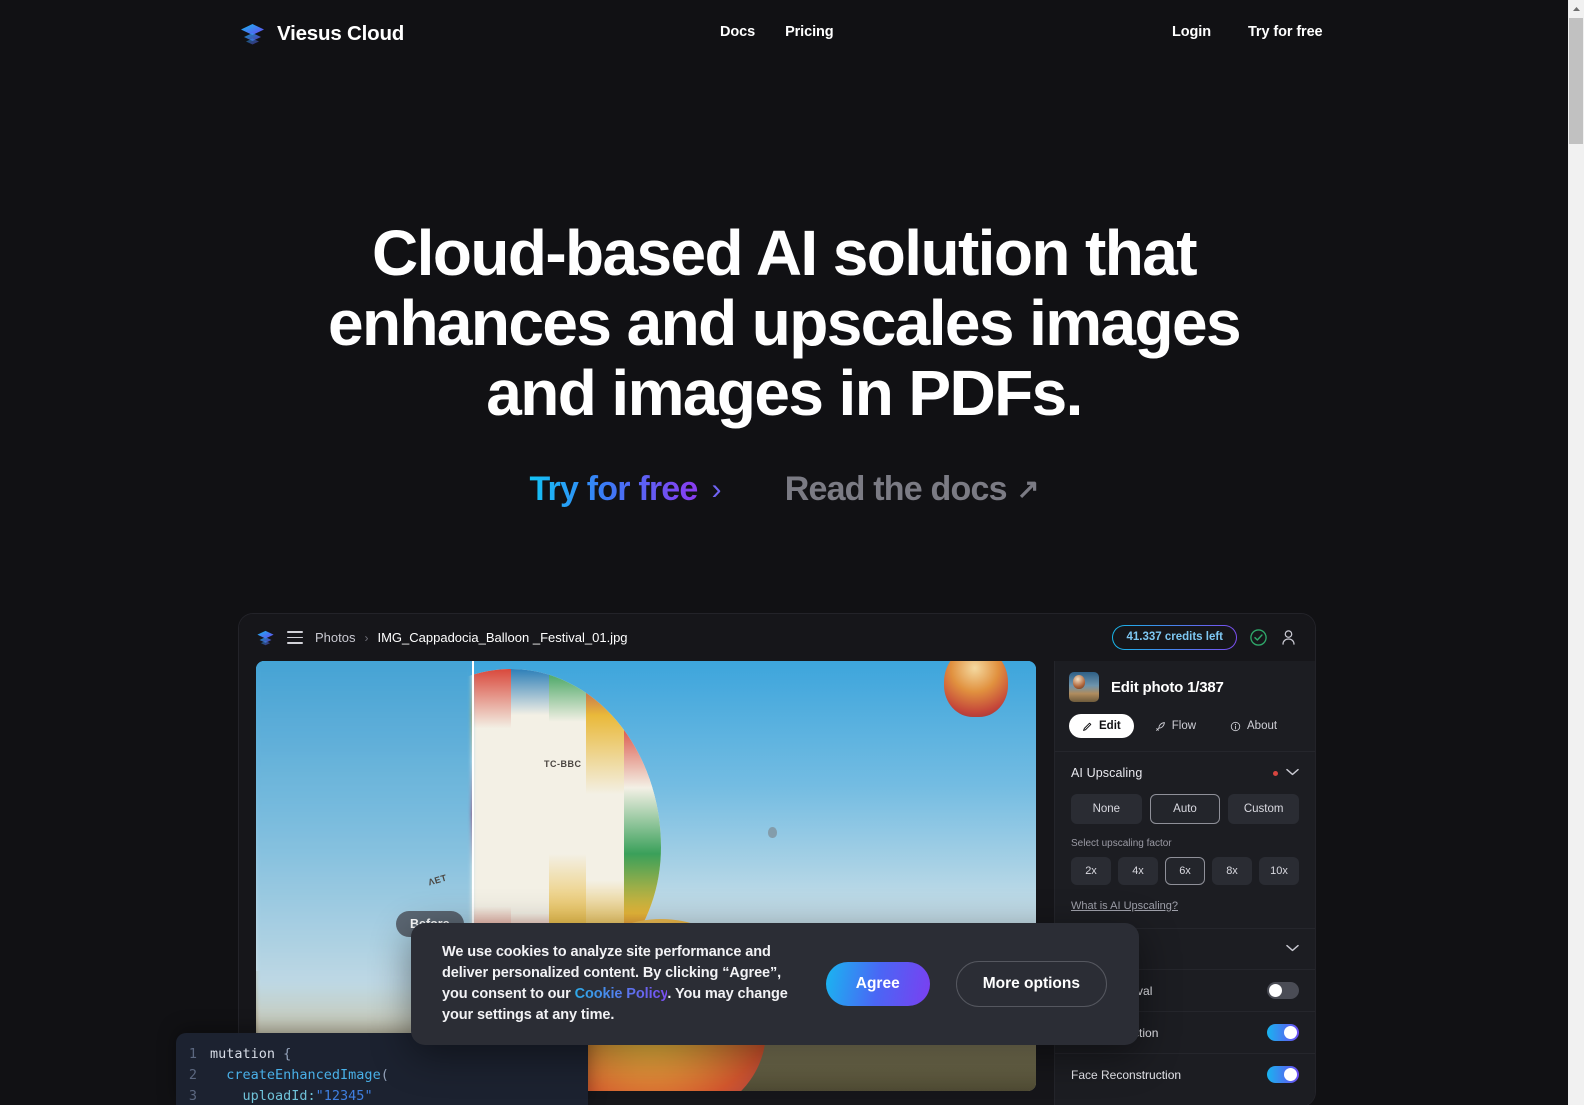 Image resolution: width=1584 pixels, height=1105 pixels. I want to click on nav-link-login: Login, so click(1191, 32).